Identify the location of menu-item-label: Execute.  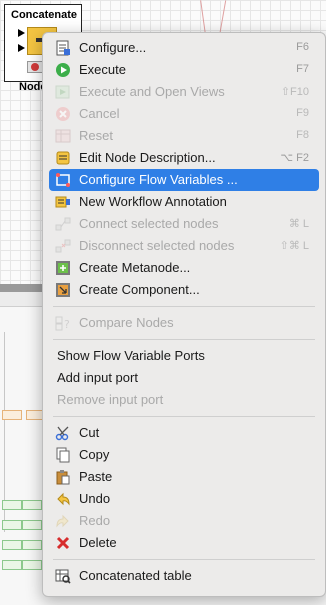
(102, 69).